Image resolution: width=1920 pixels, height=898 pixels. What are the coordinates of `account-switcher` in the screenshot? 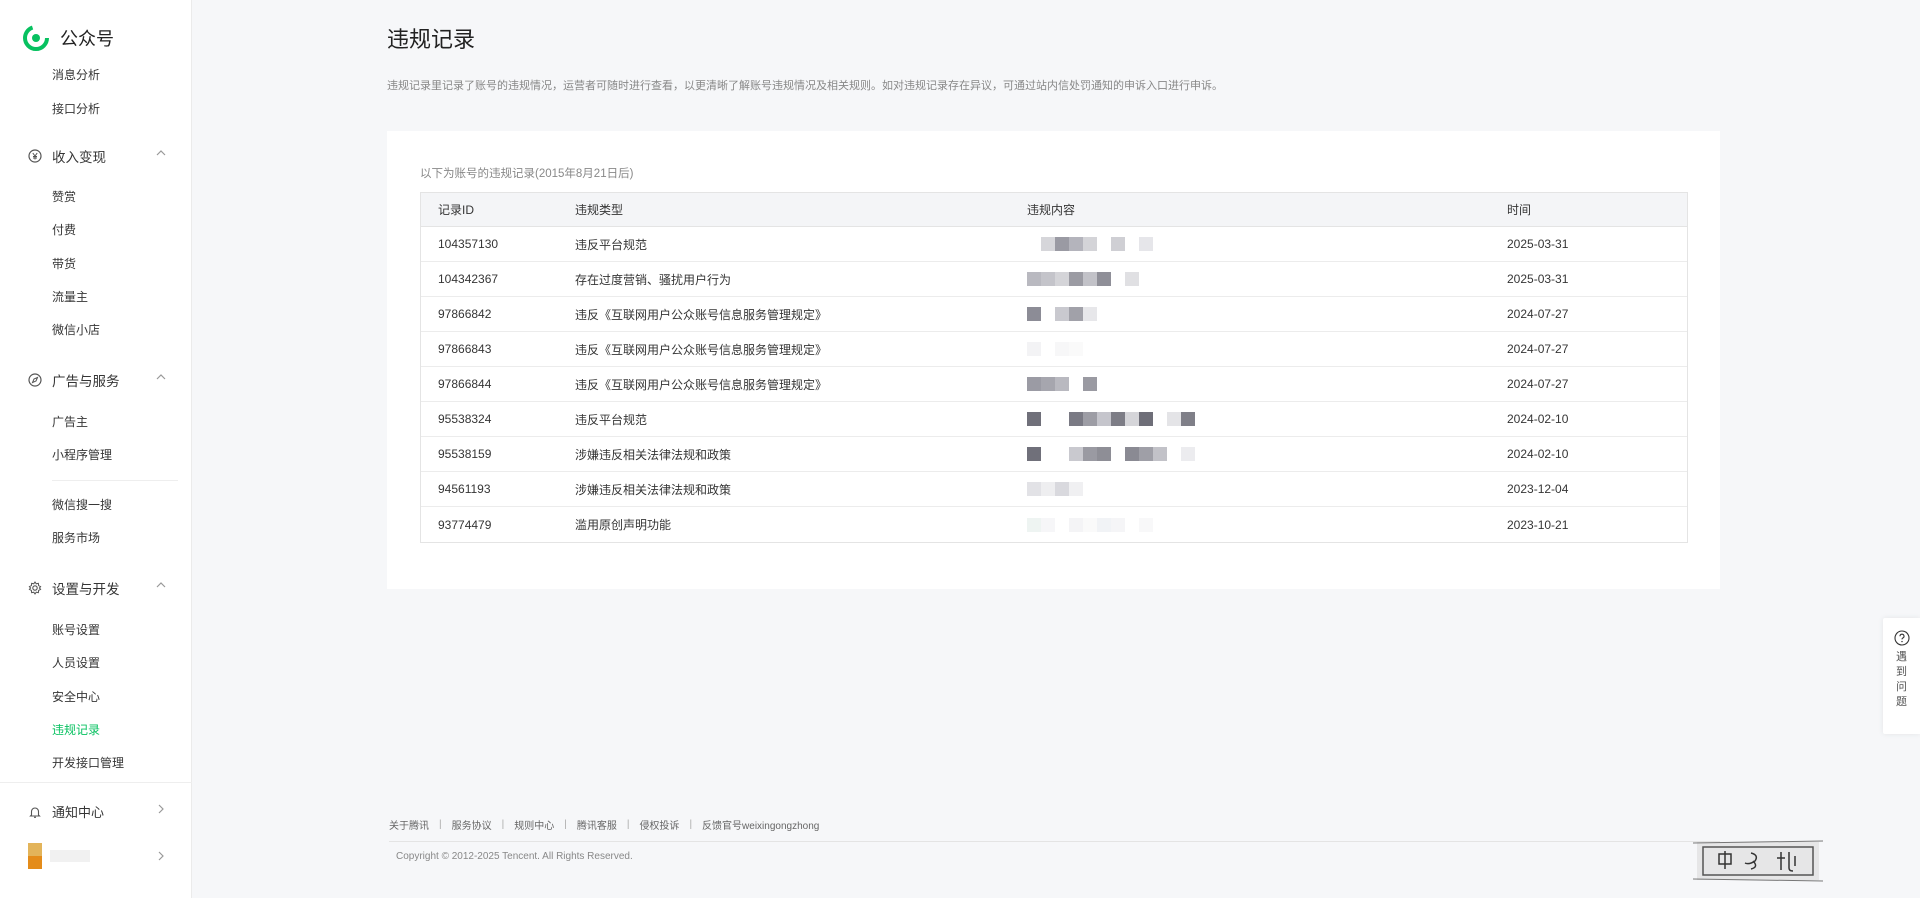 It's located at (98, 856).